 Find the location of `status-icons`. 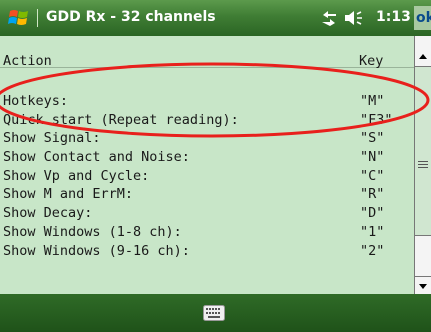

status-icons is located at coordinates (342, 18).